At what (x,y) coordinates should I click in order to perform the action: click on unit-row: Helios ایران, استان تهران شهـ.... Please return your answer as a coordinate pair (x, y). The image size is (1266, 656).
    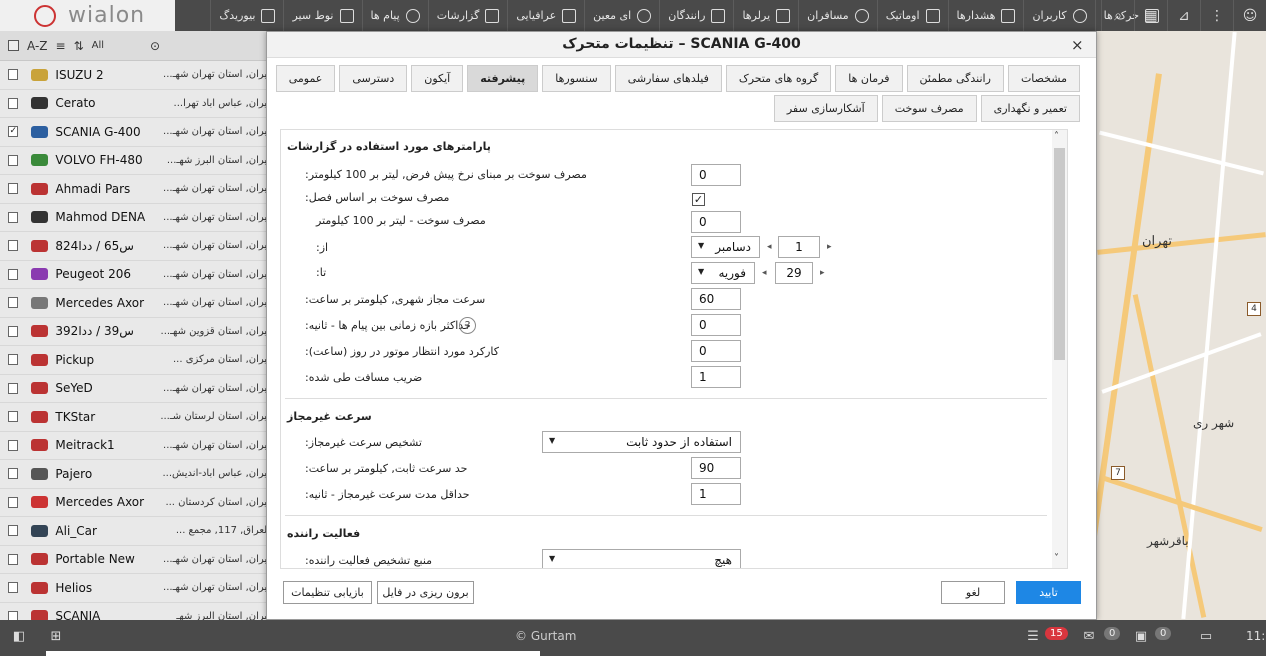
    Looking at the image, I should click on (135, 588).